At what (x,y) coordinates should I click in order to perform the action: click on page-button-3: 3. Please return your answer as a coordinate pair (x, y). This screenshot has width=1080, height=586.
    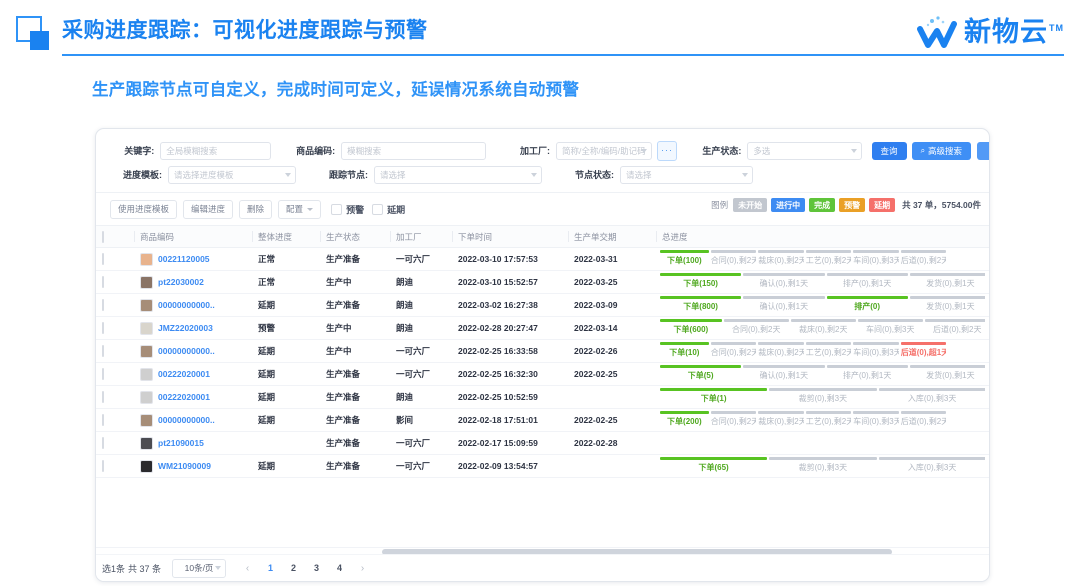
    Looking at the image, I should click on (316, 568).